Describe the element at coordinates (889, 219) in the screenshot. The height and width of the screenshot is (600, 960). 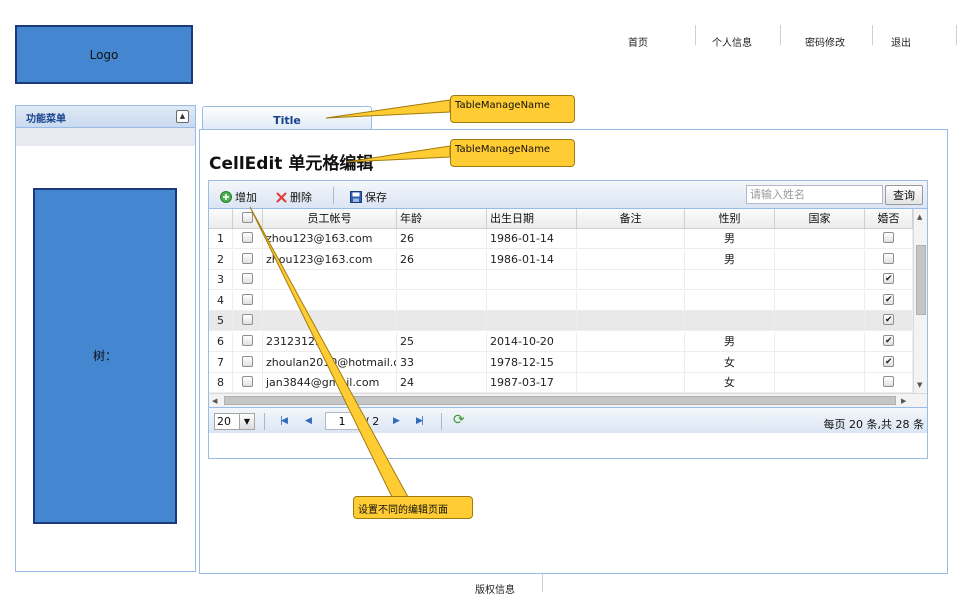
I see `column-header-married: 婚否` at that location.